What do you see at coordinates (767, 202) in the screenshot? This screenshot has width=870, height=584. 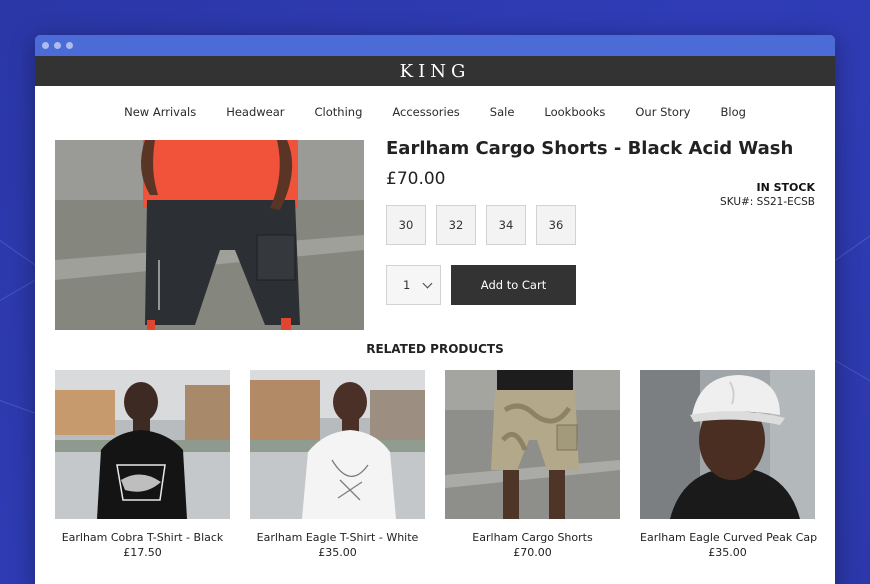 I see `product-sku: SKU#: SS21-ECSB` at bounding box center [767, 202].